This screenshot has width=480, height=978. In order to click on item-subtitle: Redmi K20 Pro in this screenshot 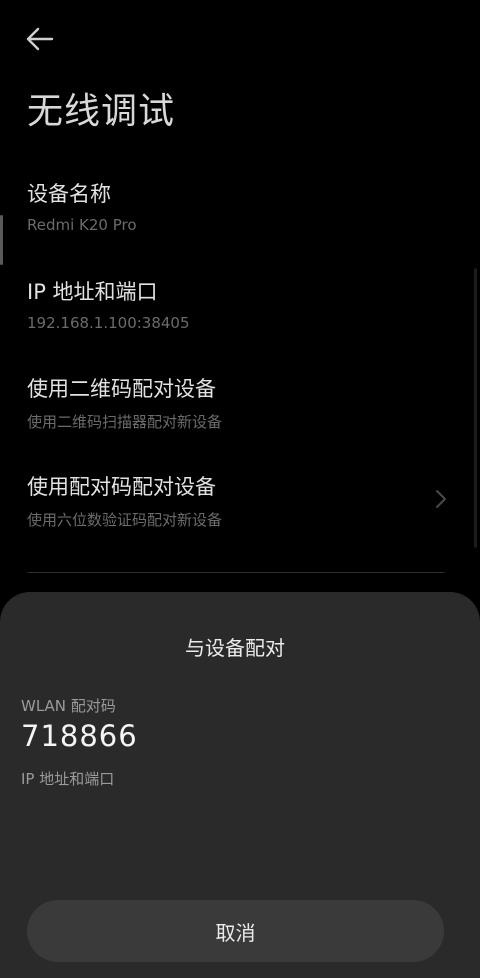, I will do `click(82, 225)`.